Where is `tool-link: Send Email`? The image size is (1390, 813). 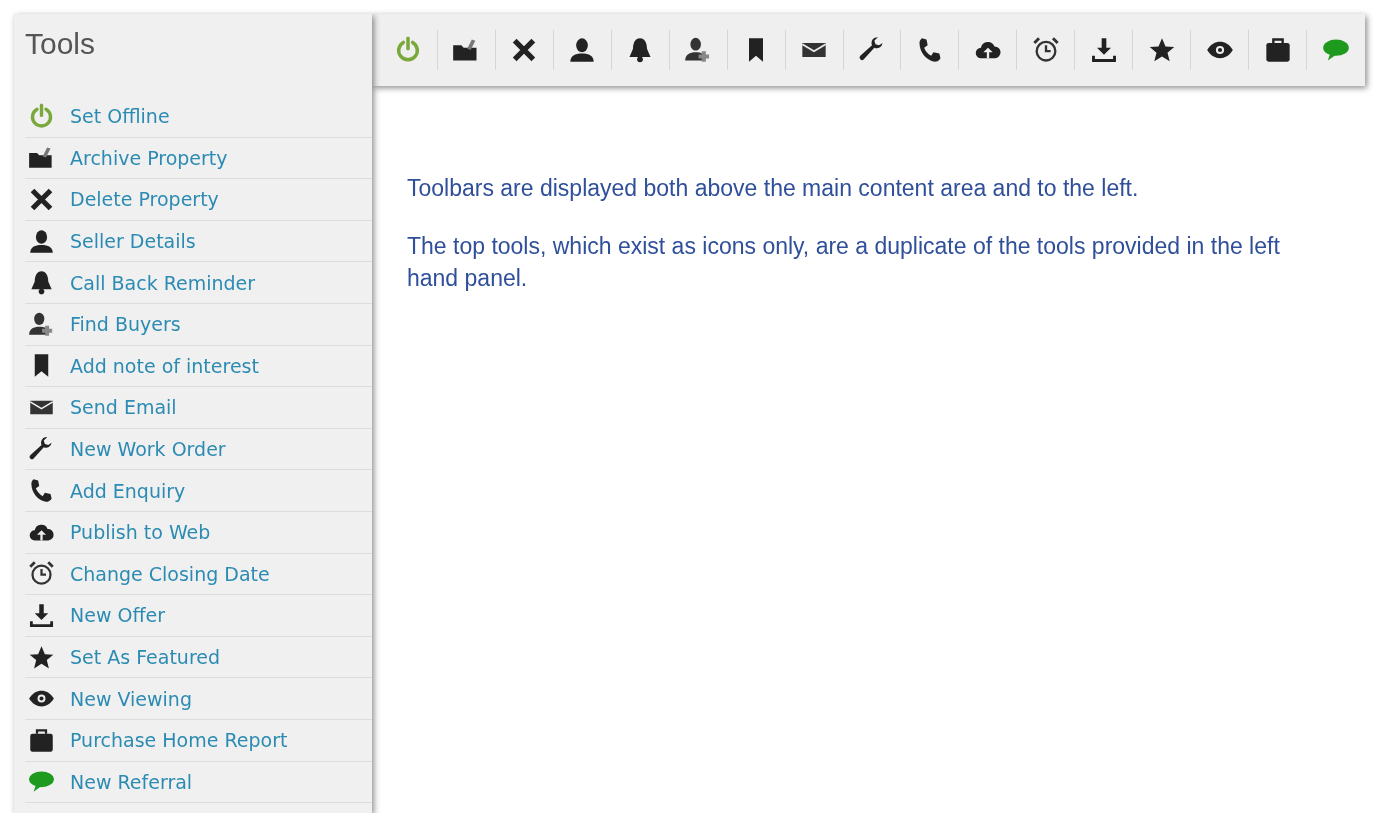
tool-link: Send Email is located at coordinates (123, 407).